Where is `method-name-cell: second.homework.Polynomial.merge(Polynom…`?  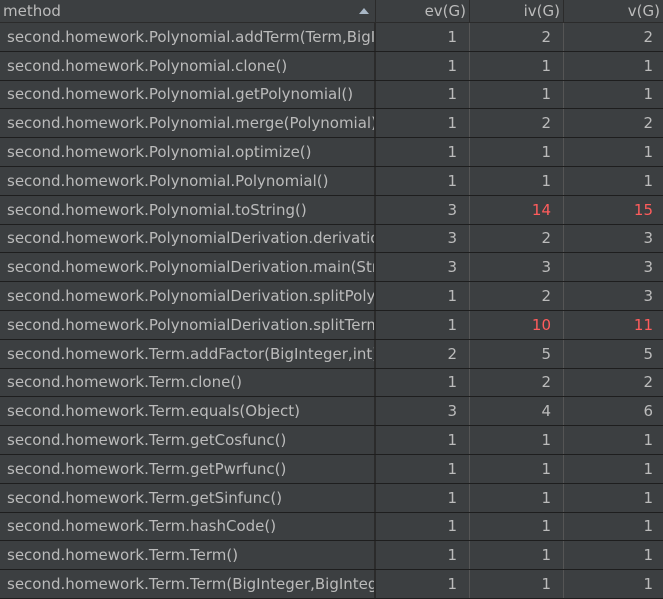 method-name-cell: second.homework.Polynomial.merge(Polynom… is located at coordinates (188, 123).